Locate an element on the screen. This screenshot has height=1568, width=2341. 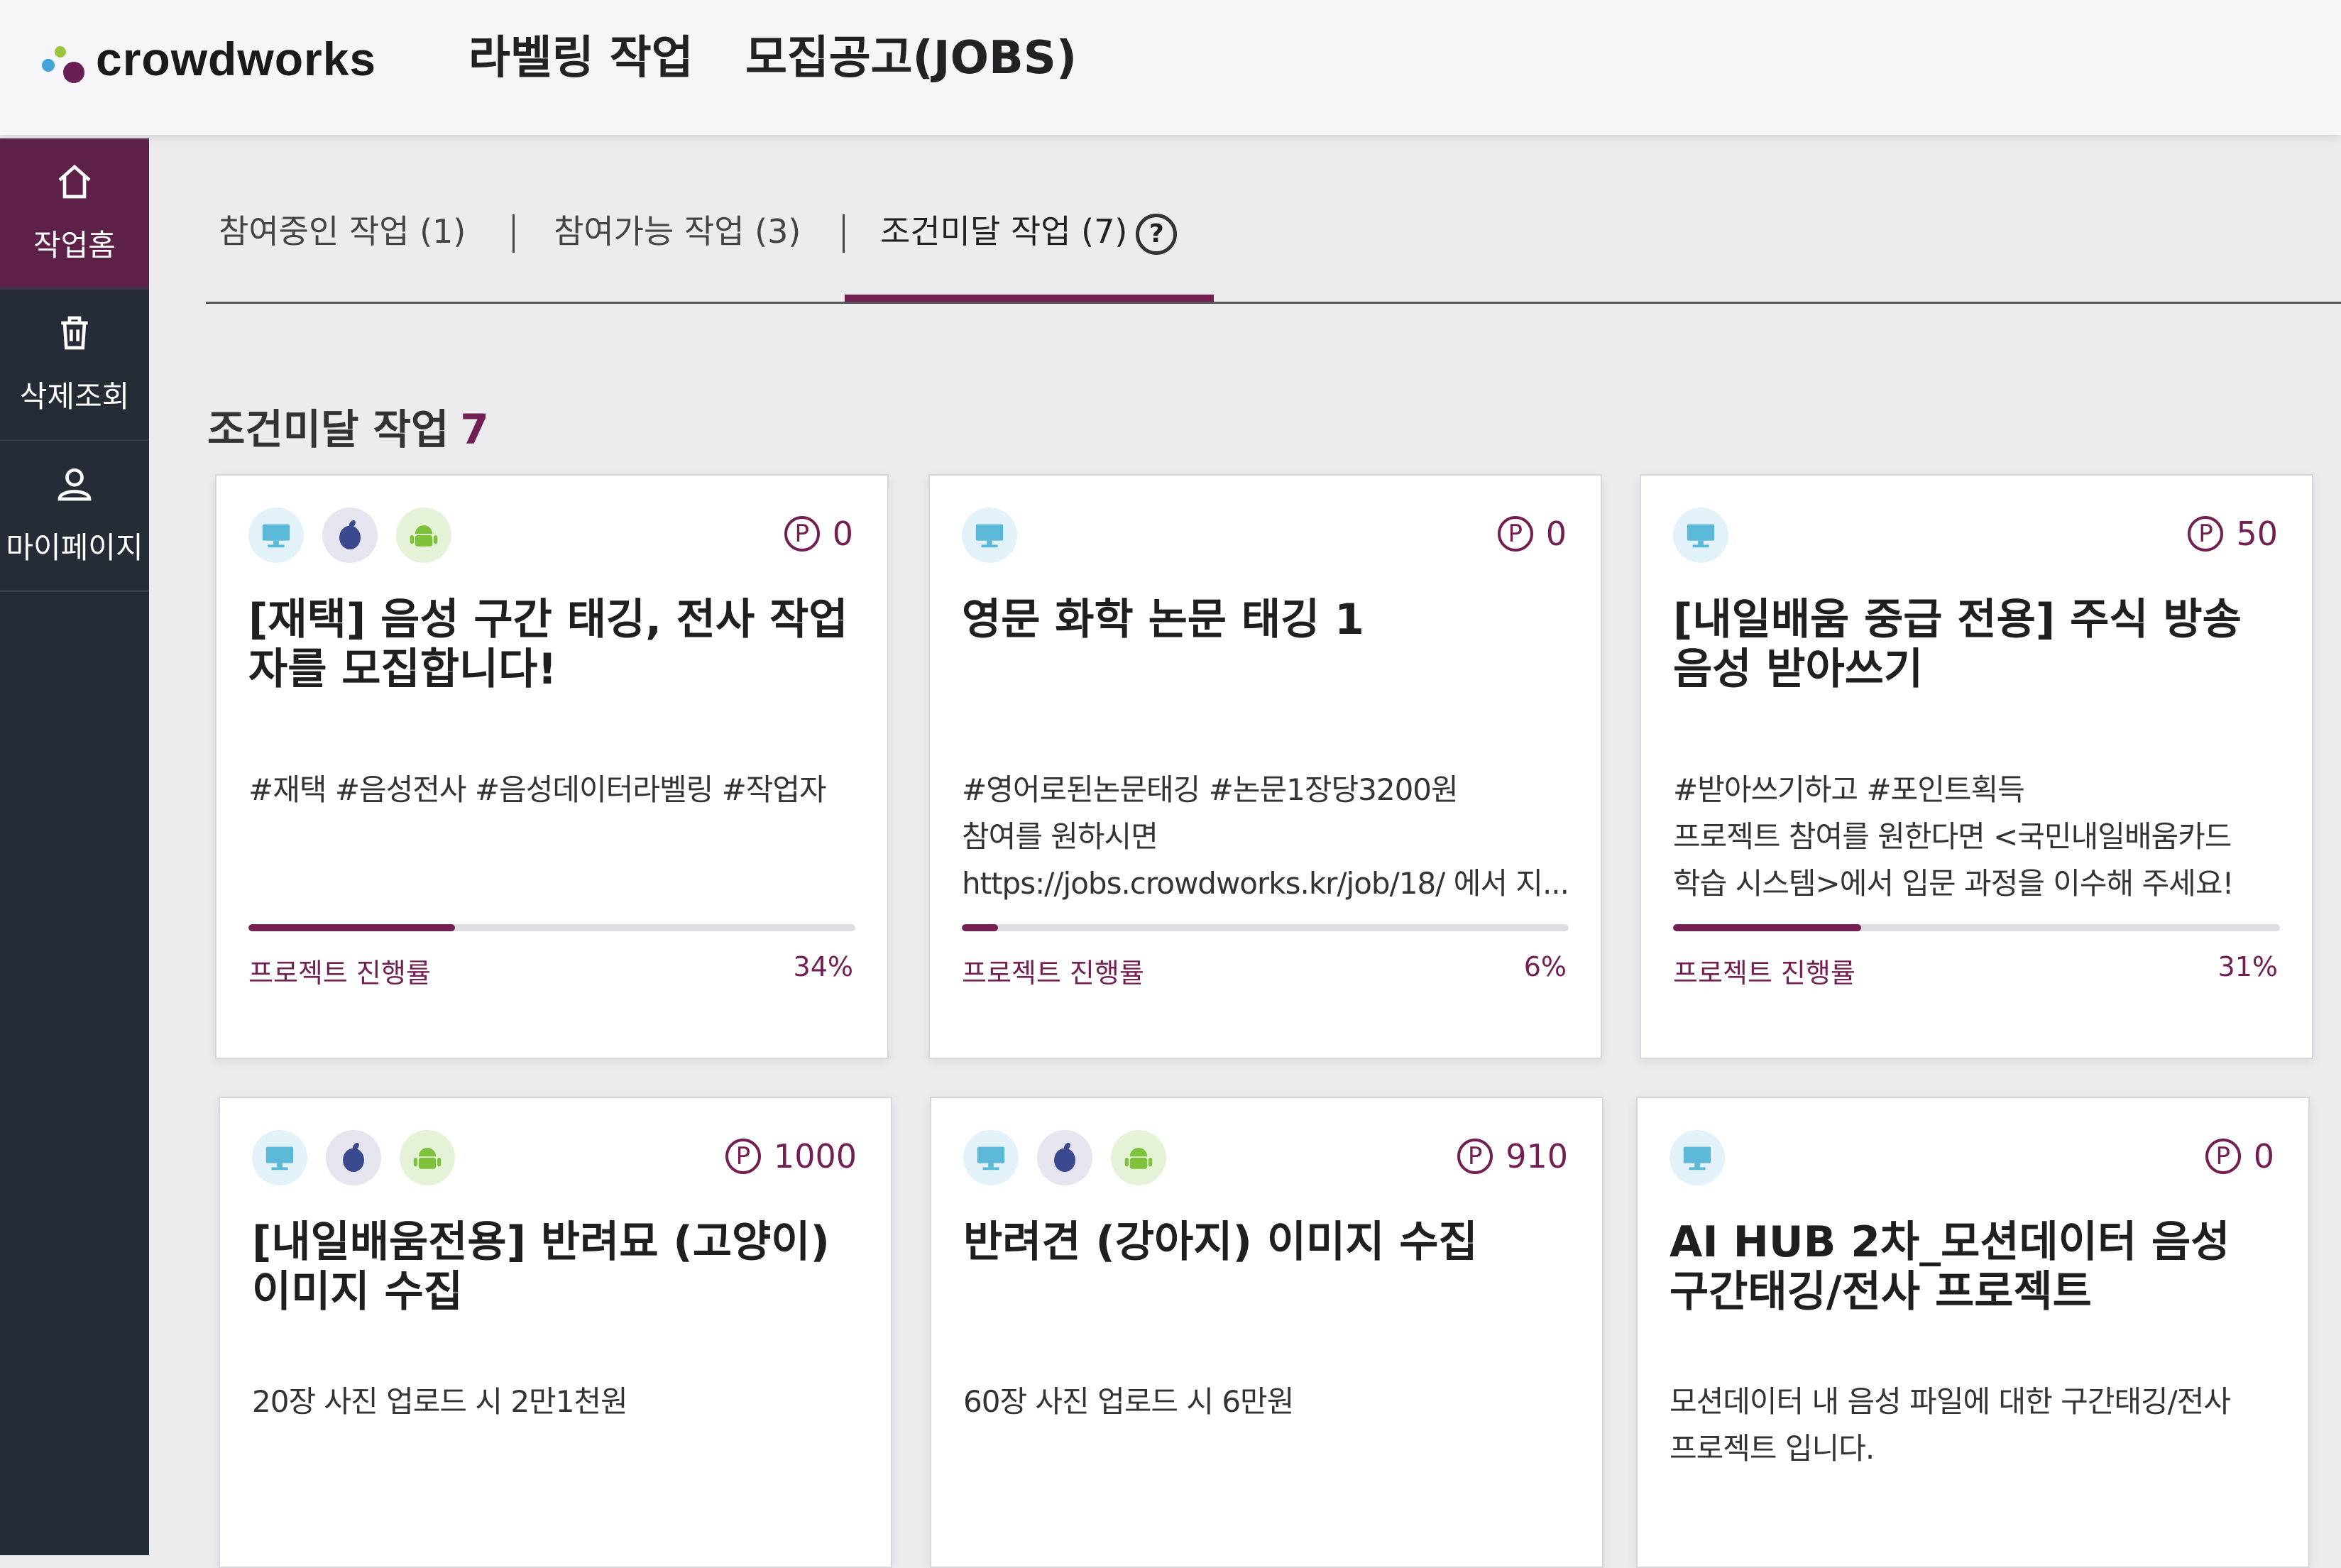
crowdworks-logo: crowdworks is located at coordinates (208, 59).